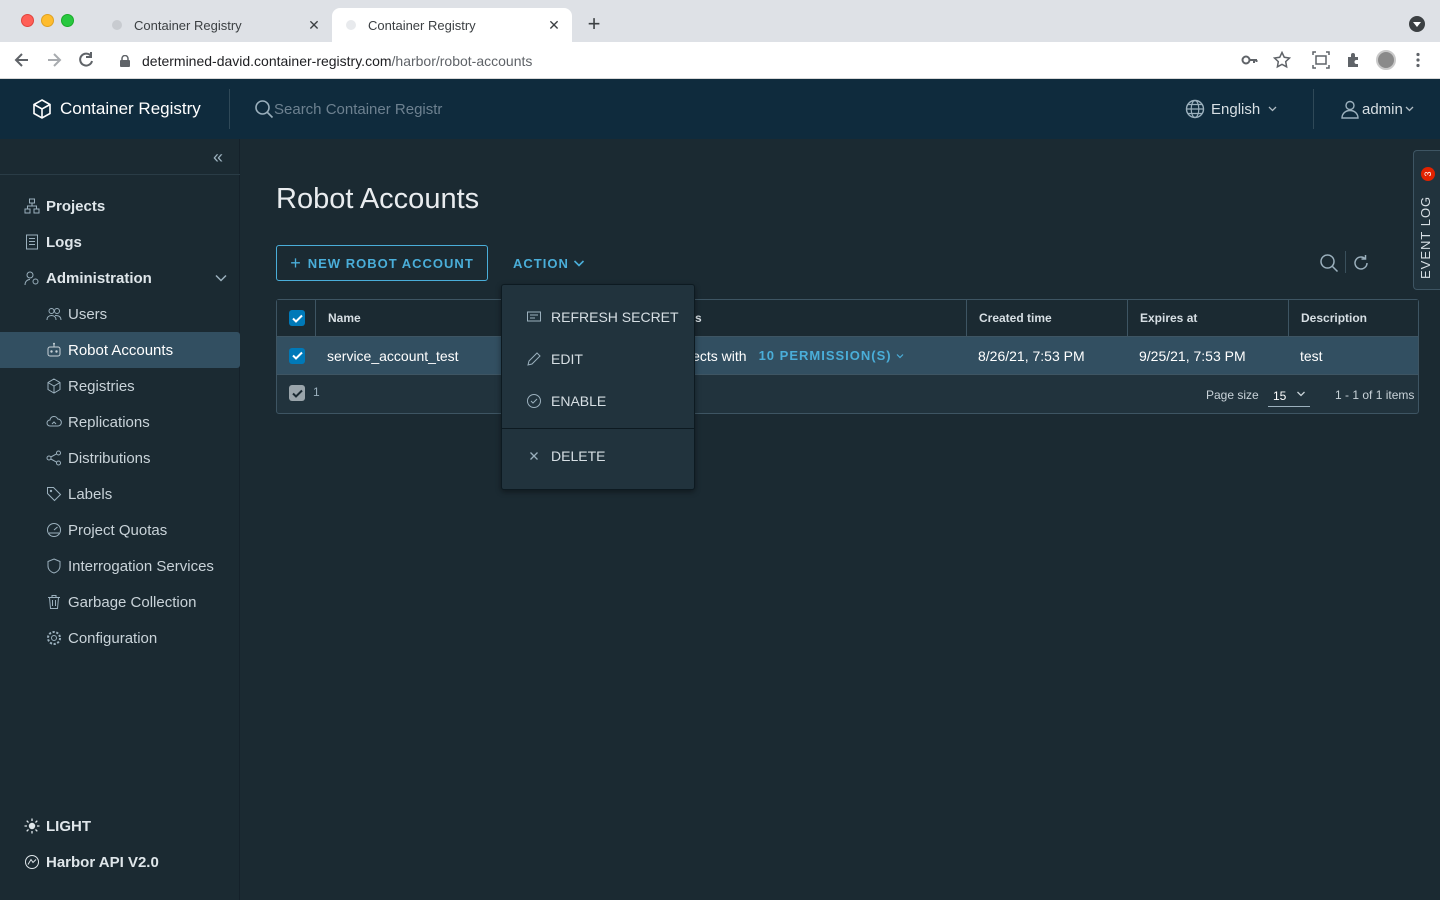 The height and width of the screenshot is (900, 1440). Describe the element at coordinates (221, 157) in the screenshot. I see `collapse-sidebar-icon: «` at that location.